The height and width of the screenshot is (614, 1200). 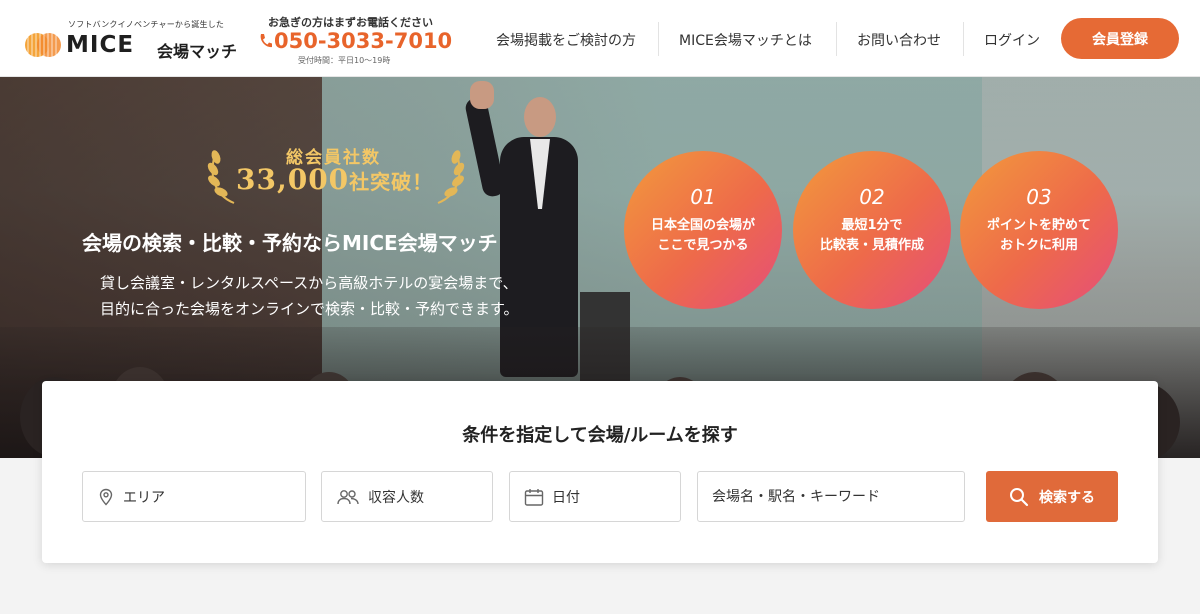 What do you see at coordinates (144, 497) in the screenshot?
I see `area-select-label: エリア` at bounding box center [144, 497].